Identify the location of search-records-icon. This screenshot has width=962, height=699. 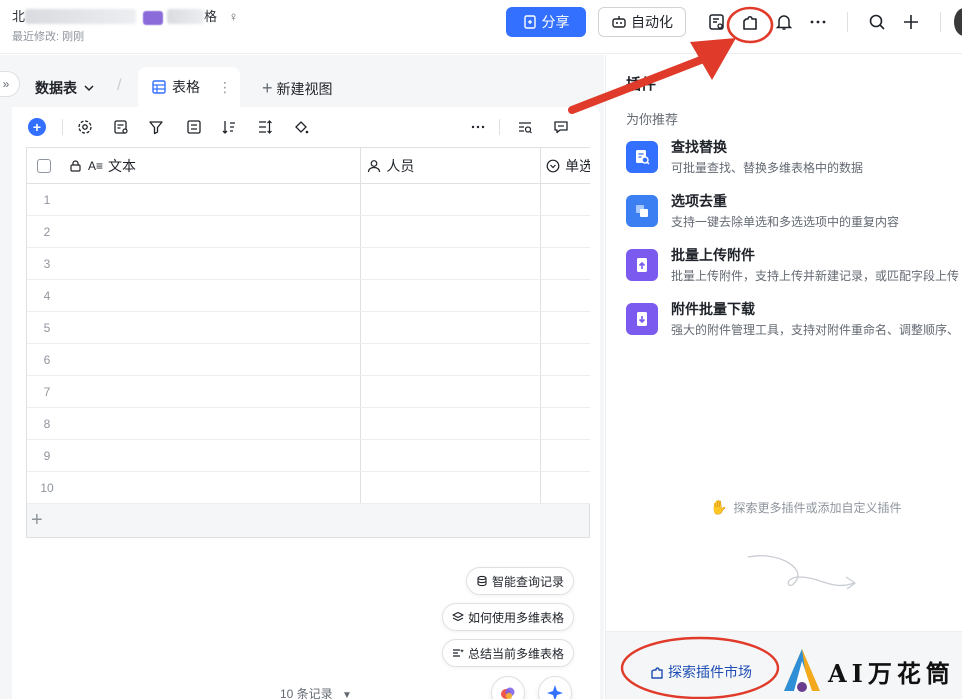
(525, 127).